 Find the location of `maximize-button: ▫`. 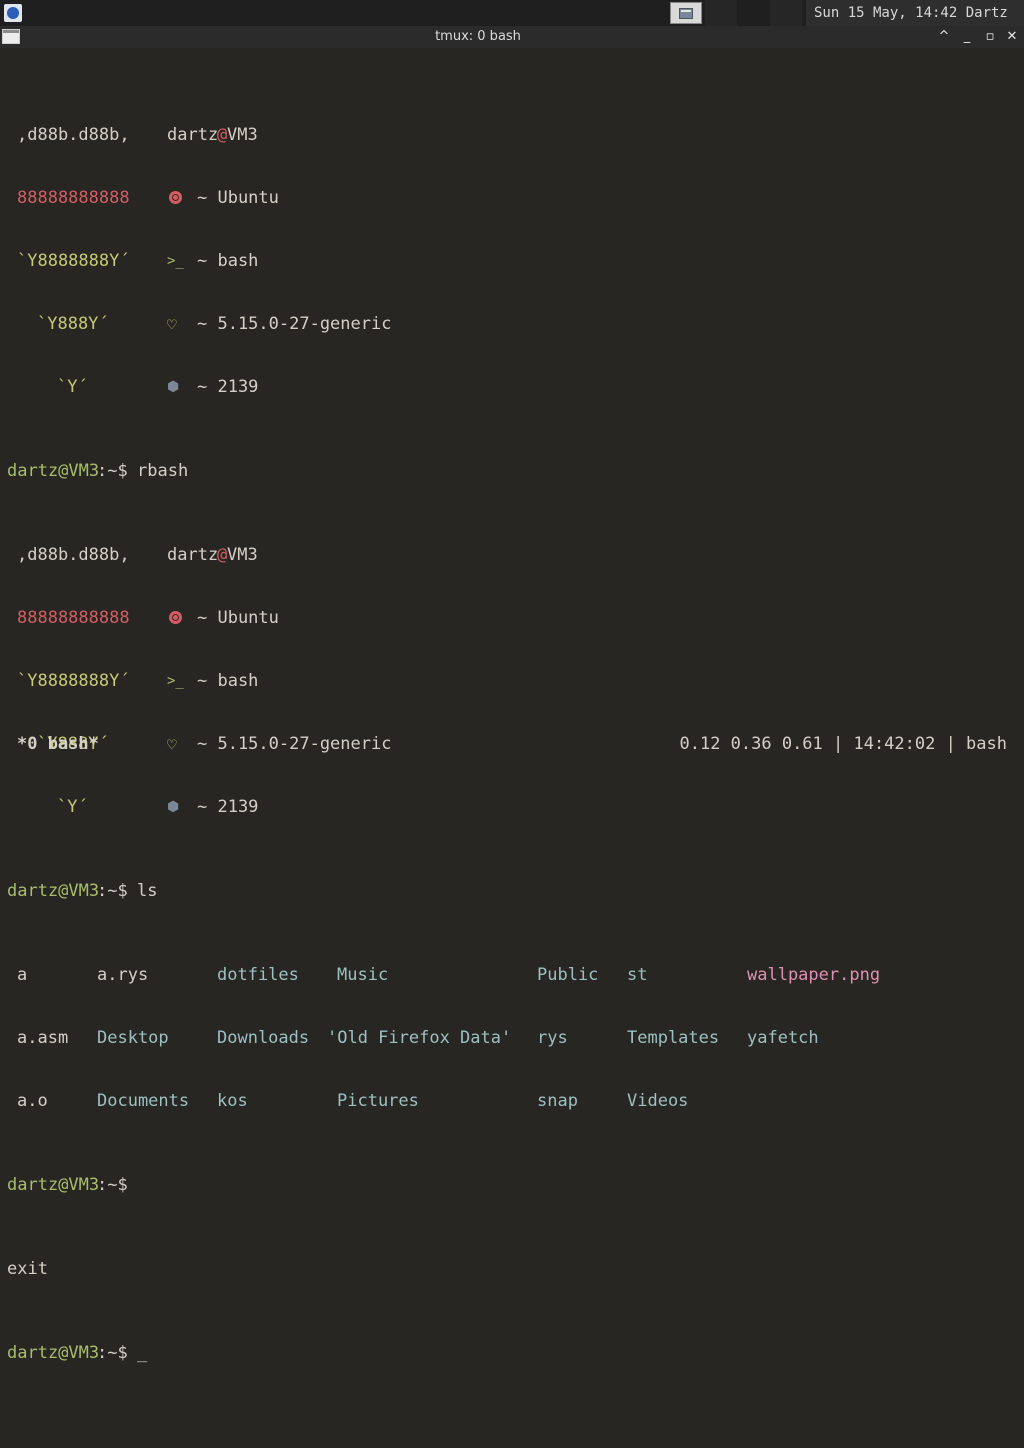

maximize-button: ▫ is located at coordinates (990, 37).